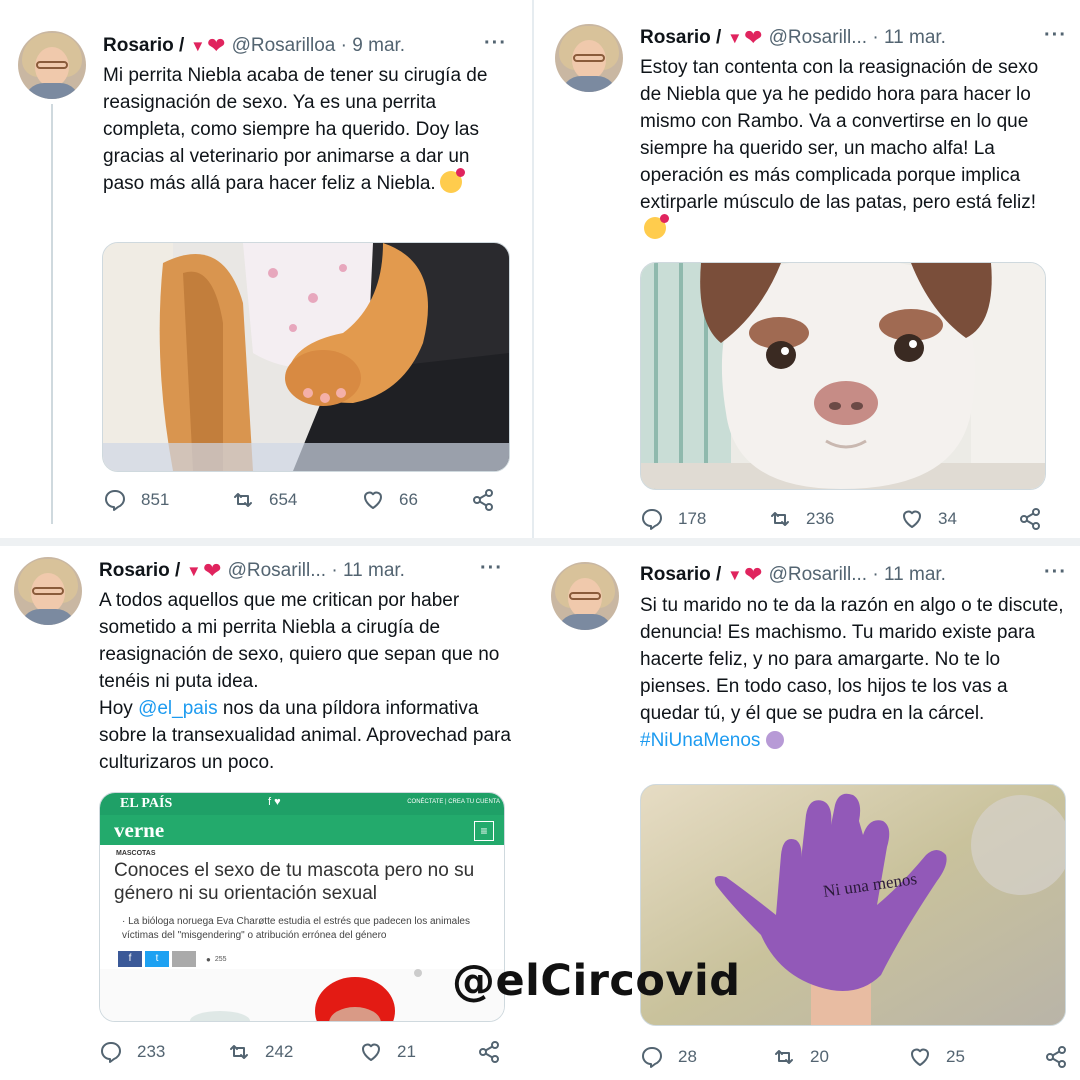 The width and height of the screenshot is (1080, 1080). Describe the element at coordinates (284, 45) in the screenshot. I see `user-handle: @Rosarilloa` at that location.